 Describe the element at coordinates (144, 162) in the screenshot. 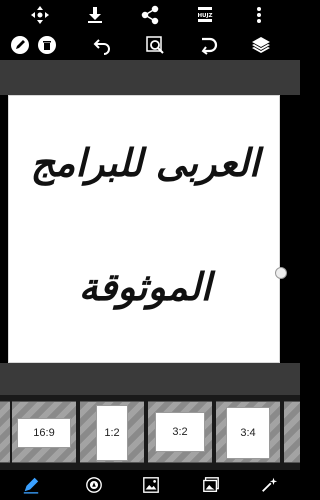

I see `canvas-text-line-1: العربى للبرامج` at that location.